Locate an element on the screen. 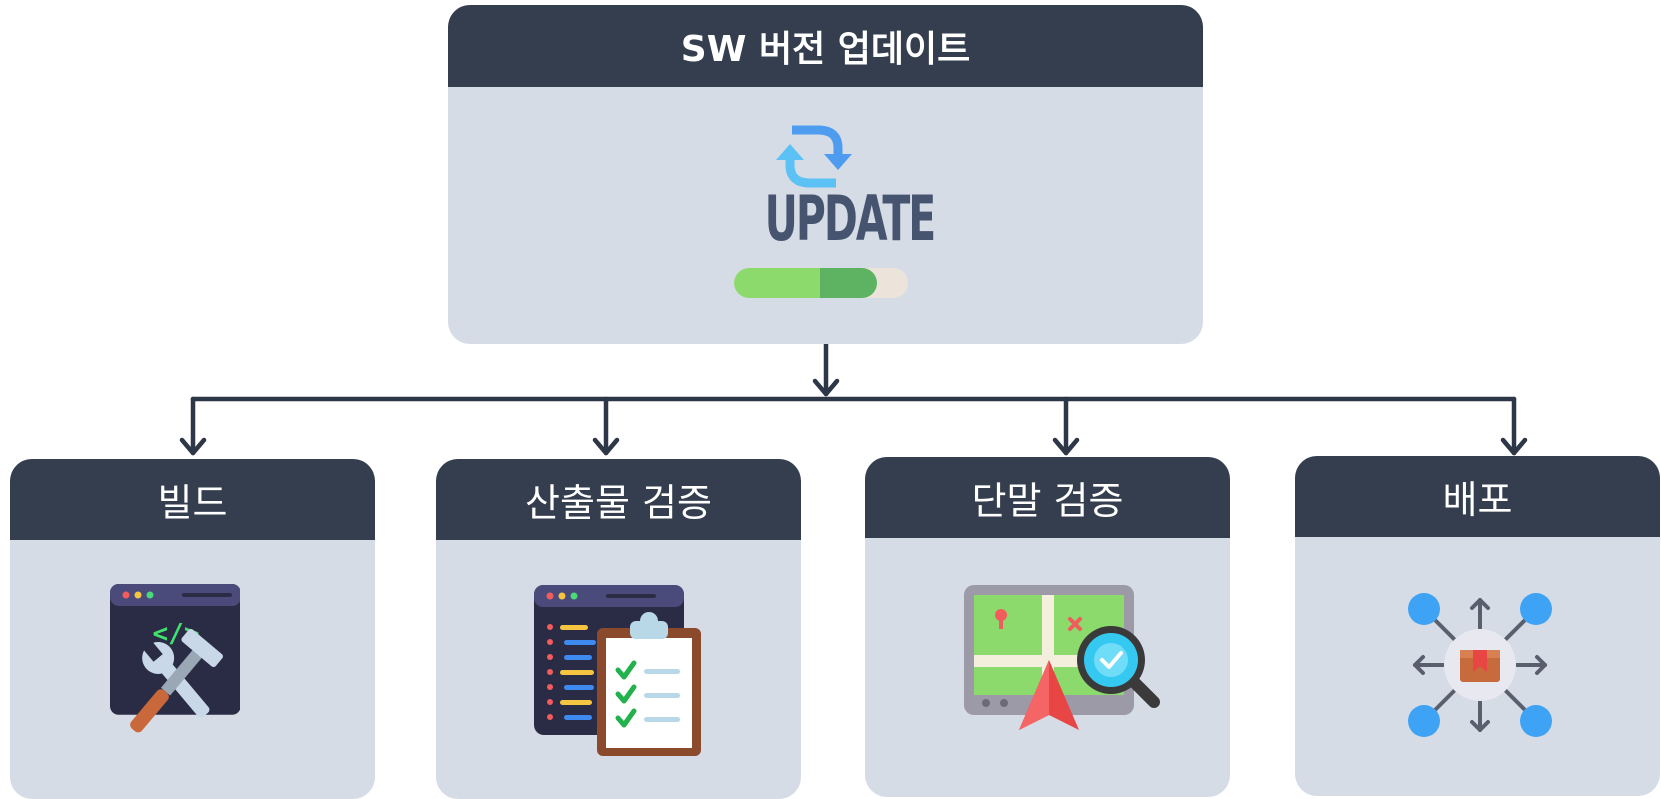  step-card-output-verification: 산출물 검증 is located at coordinates (618, 629).